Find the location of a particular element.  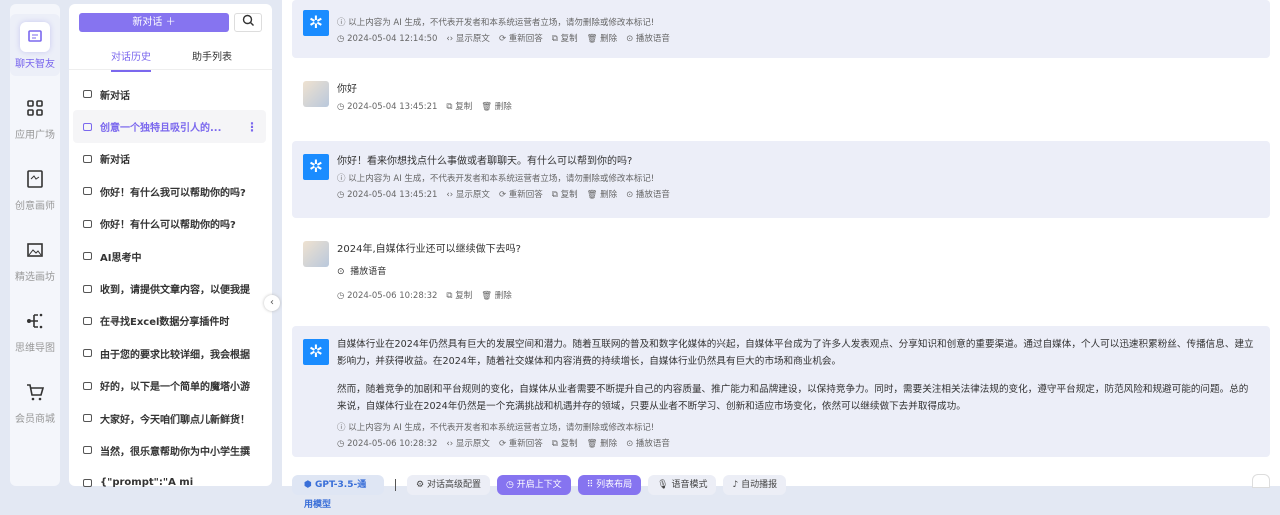

search-icon is located at coordinates (248, 20).